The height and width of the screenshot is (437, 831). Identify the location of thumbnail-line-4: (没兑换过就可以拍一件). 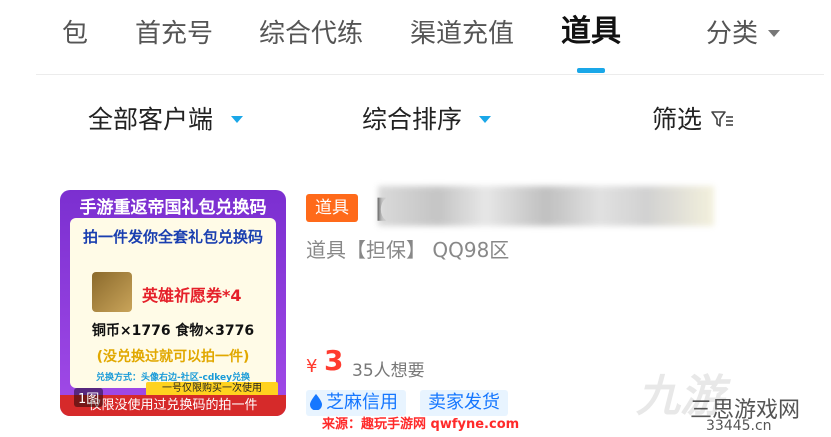
(173, 357).